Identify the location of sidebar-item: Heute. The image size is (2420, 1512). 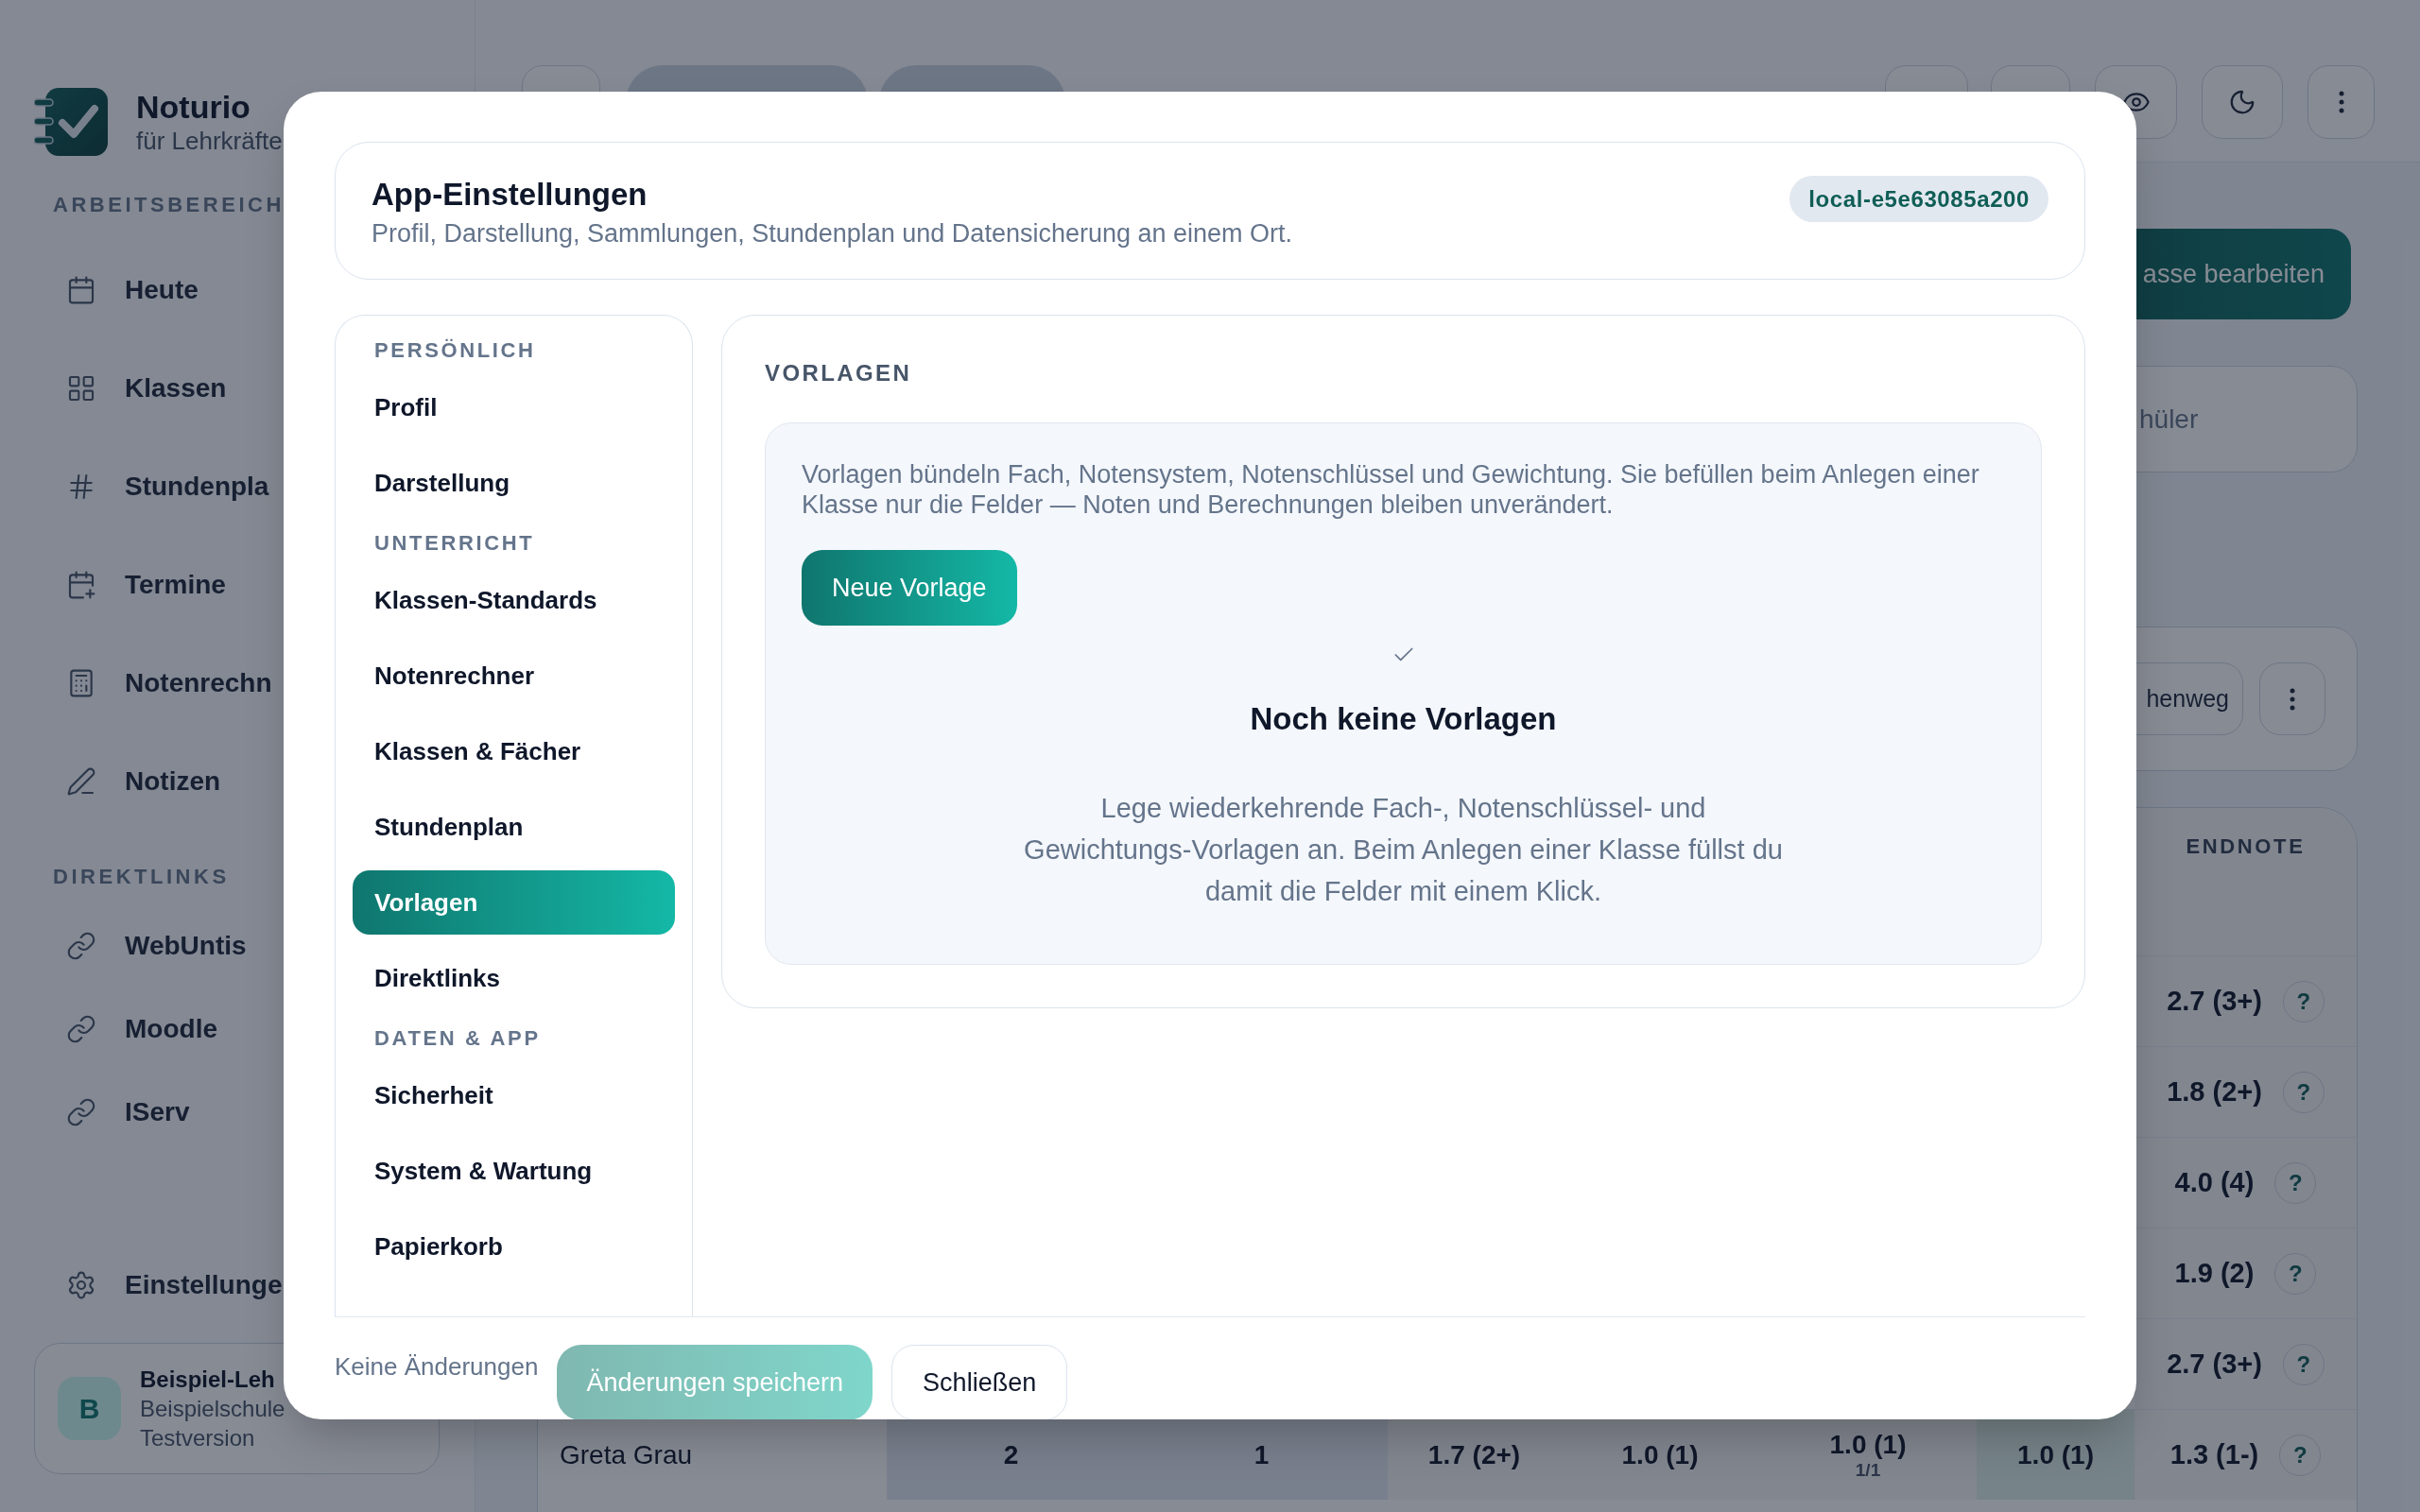
(243, 290).